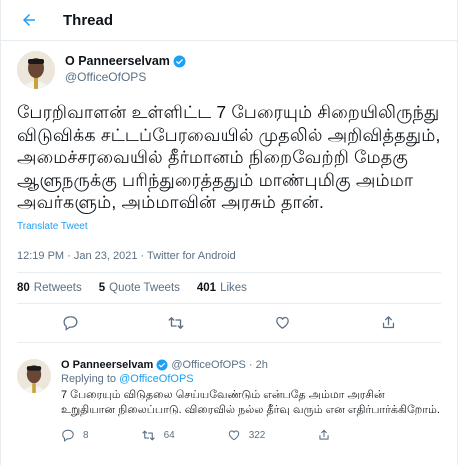 This screenshot has width=475, height=465. What do you see at coordinates (229, 322) in the screenshot?
I see `tweet-actions` at bounding box center [229, 322].